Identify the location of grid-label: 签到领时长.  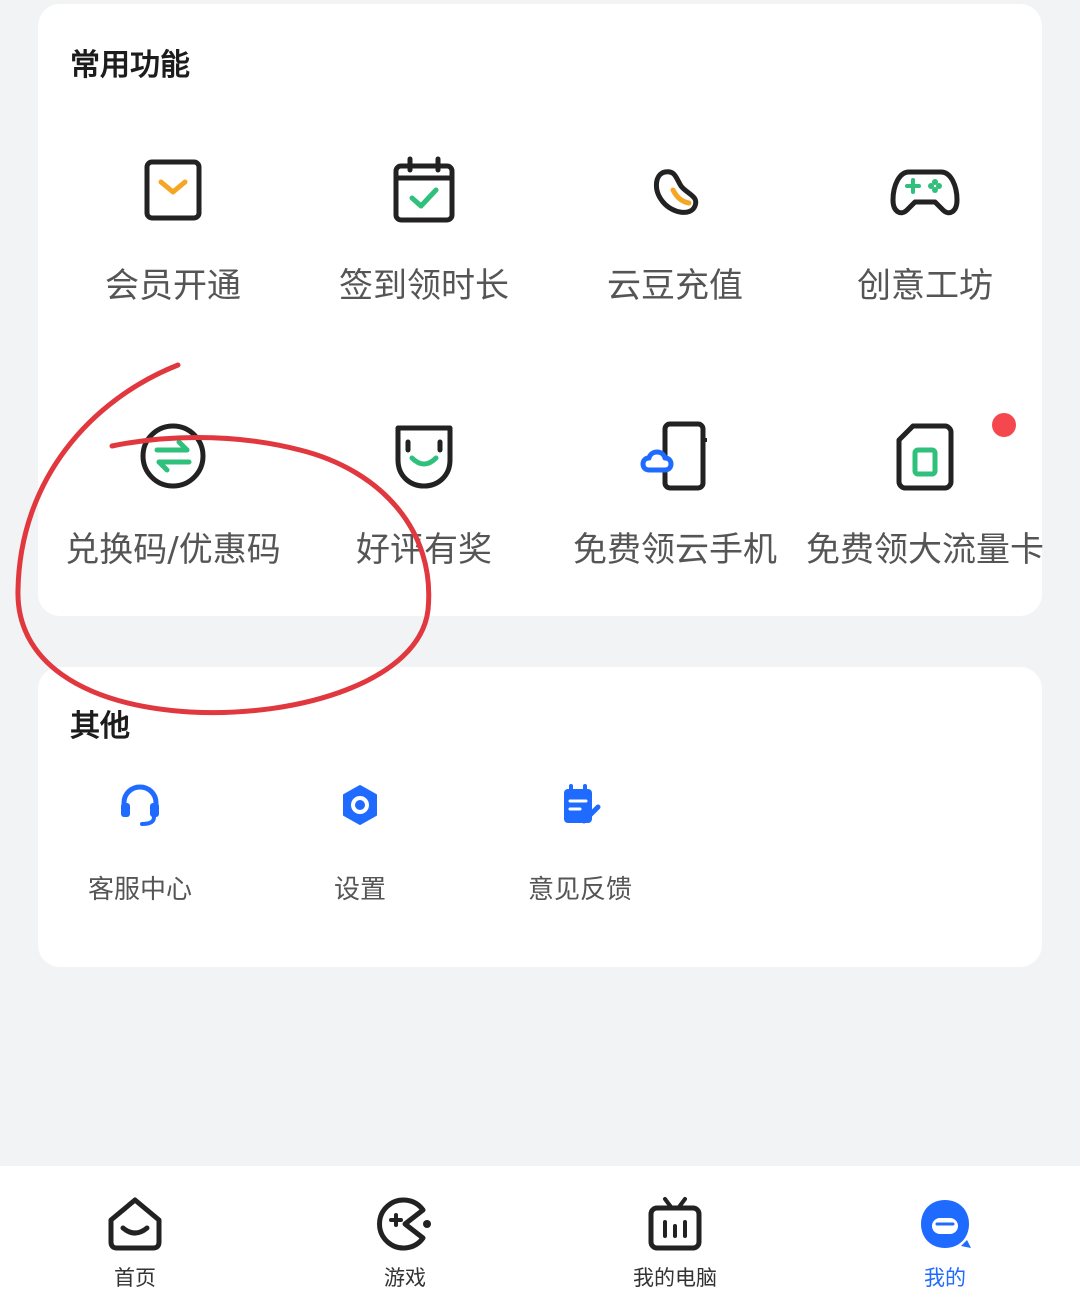
(424, 286).